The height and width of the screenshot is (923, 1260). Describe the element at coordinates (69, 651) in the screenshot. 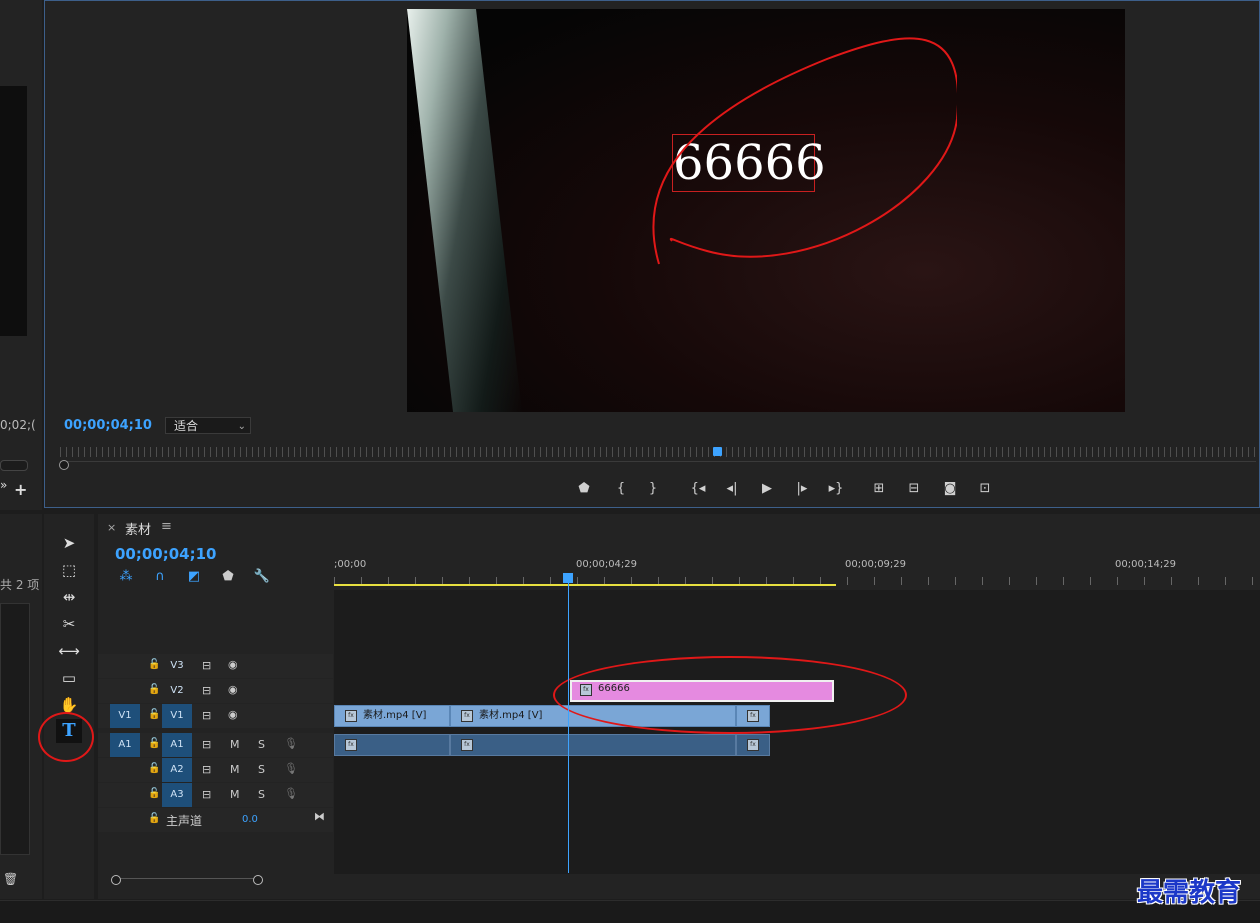

I see `slip-tool-icon: ⟷` at that location.